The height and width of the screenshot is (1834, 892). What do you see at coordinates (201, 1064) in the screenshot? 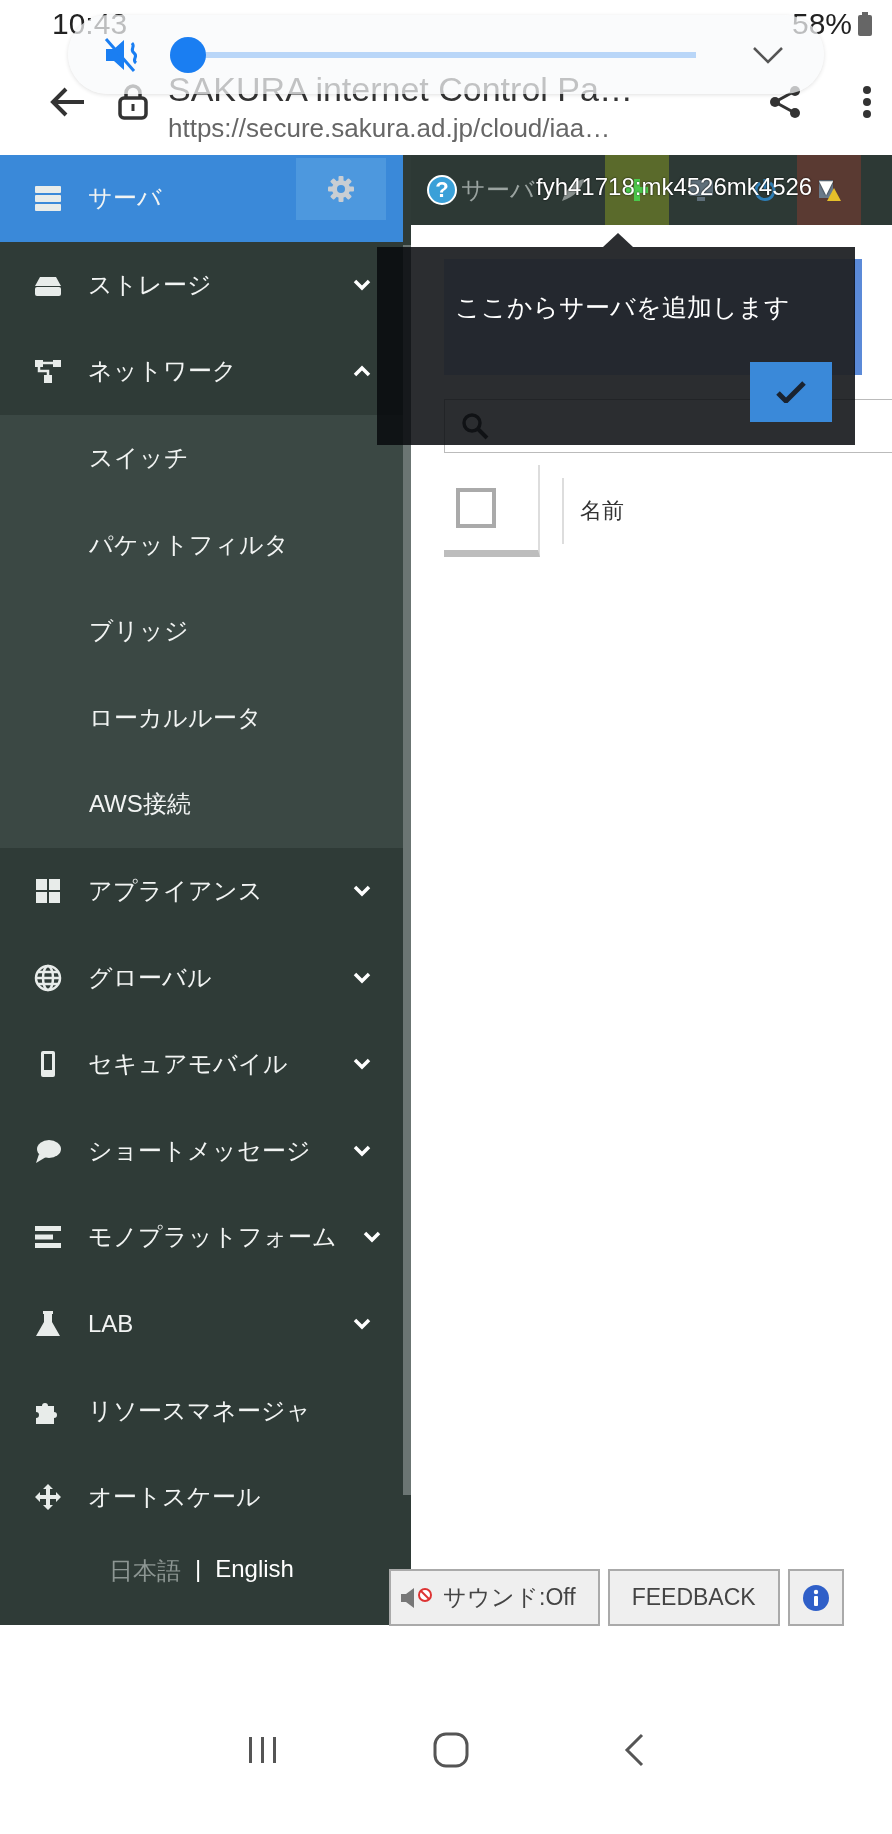
I see `sidebar-item: セキュアモバイル` at bounding box center [201, 1064].